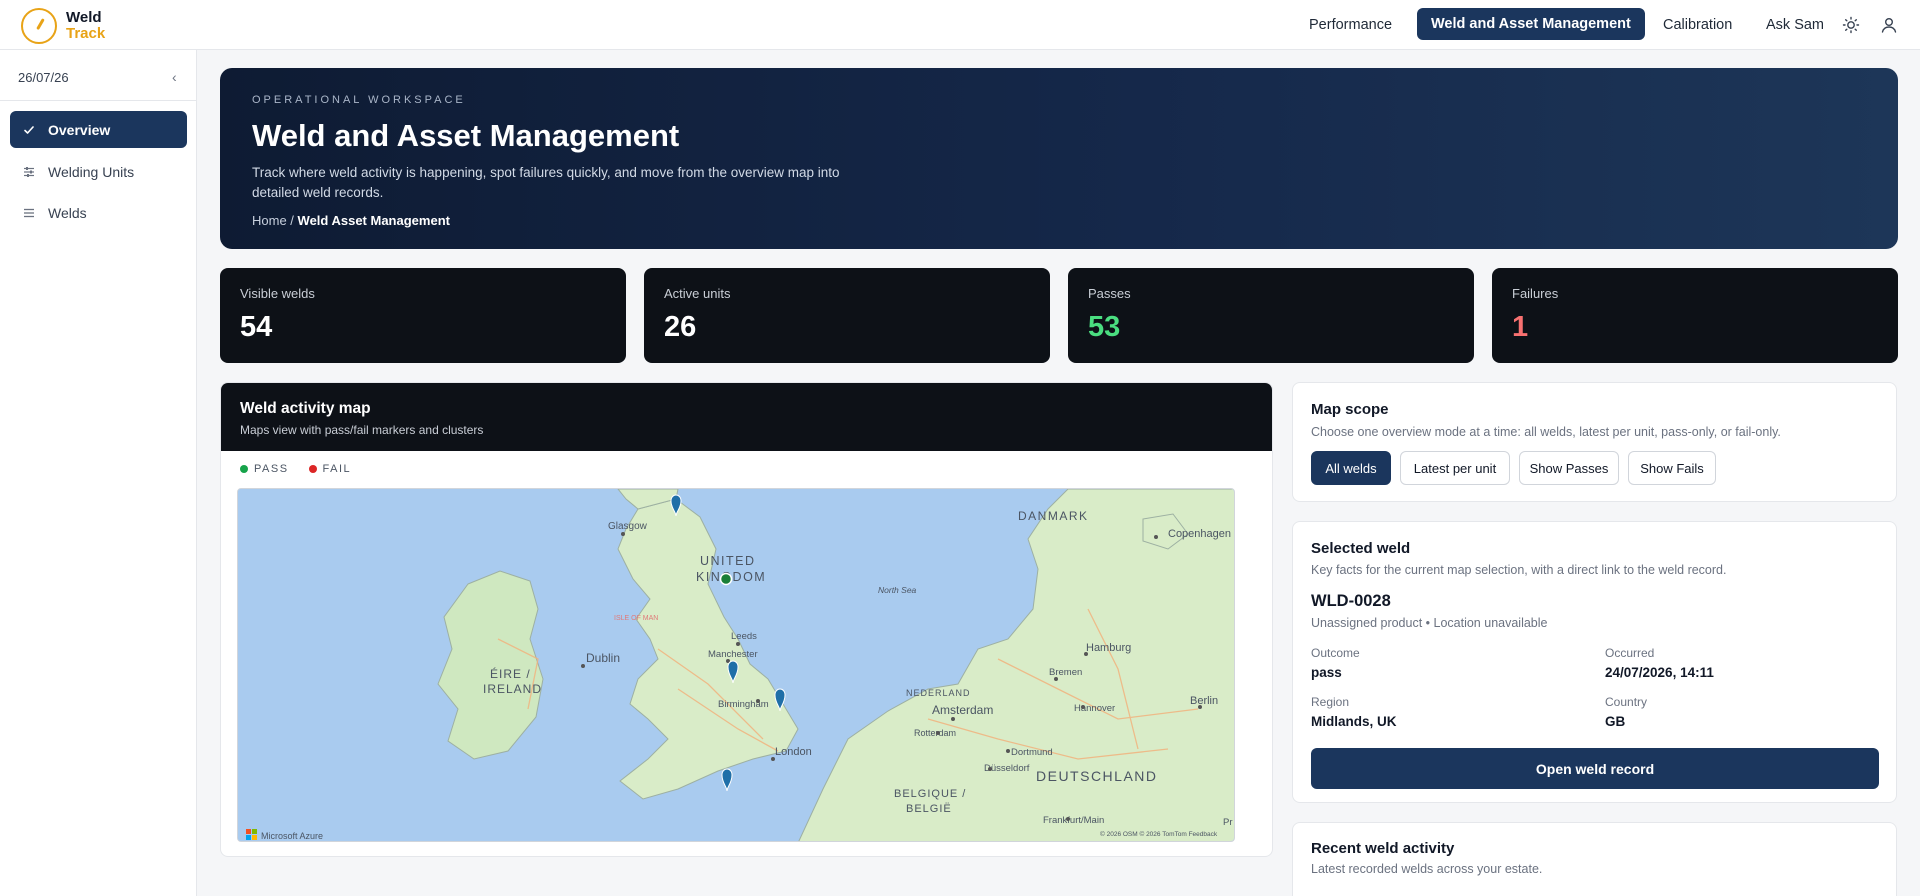 The height and width of the screenshot is (896, 1920). I want to click on nav-weld-asset-management: Weld and Asset Management, so click(1531, 24).